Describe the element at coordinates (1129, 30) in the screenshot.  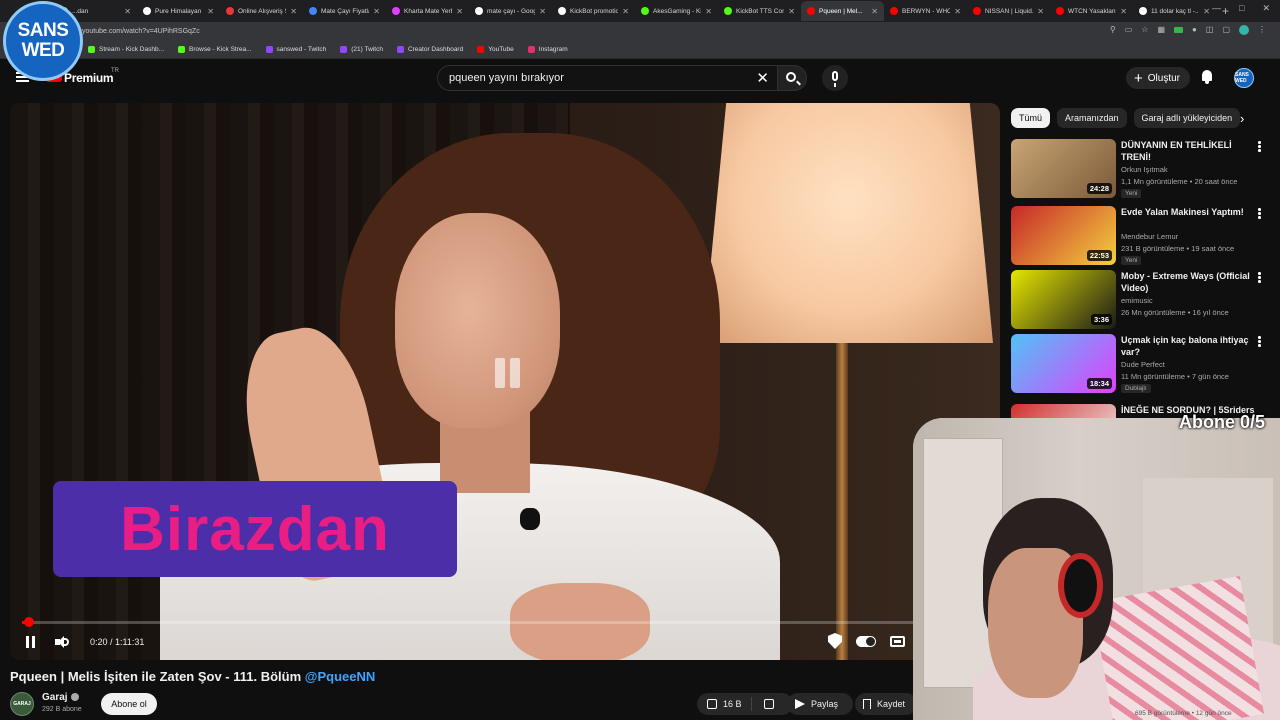
I see `cast-icon: ▭` at that location.